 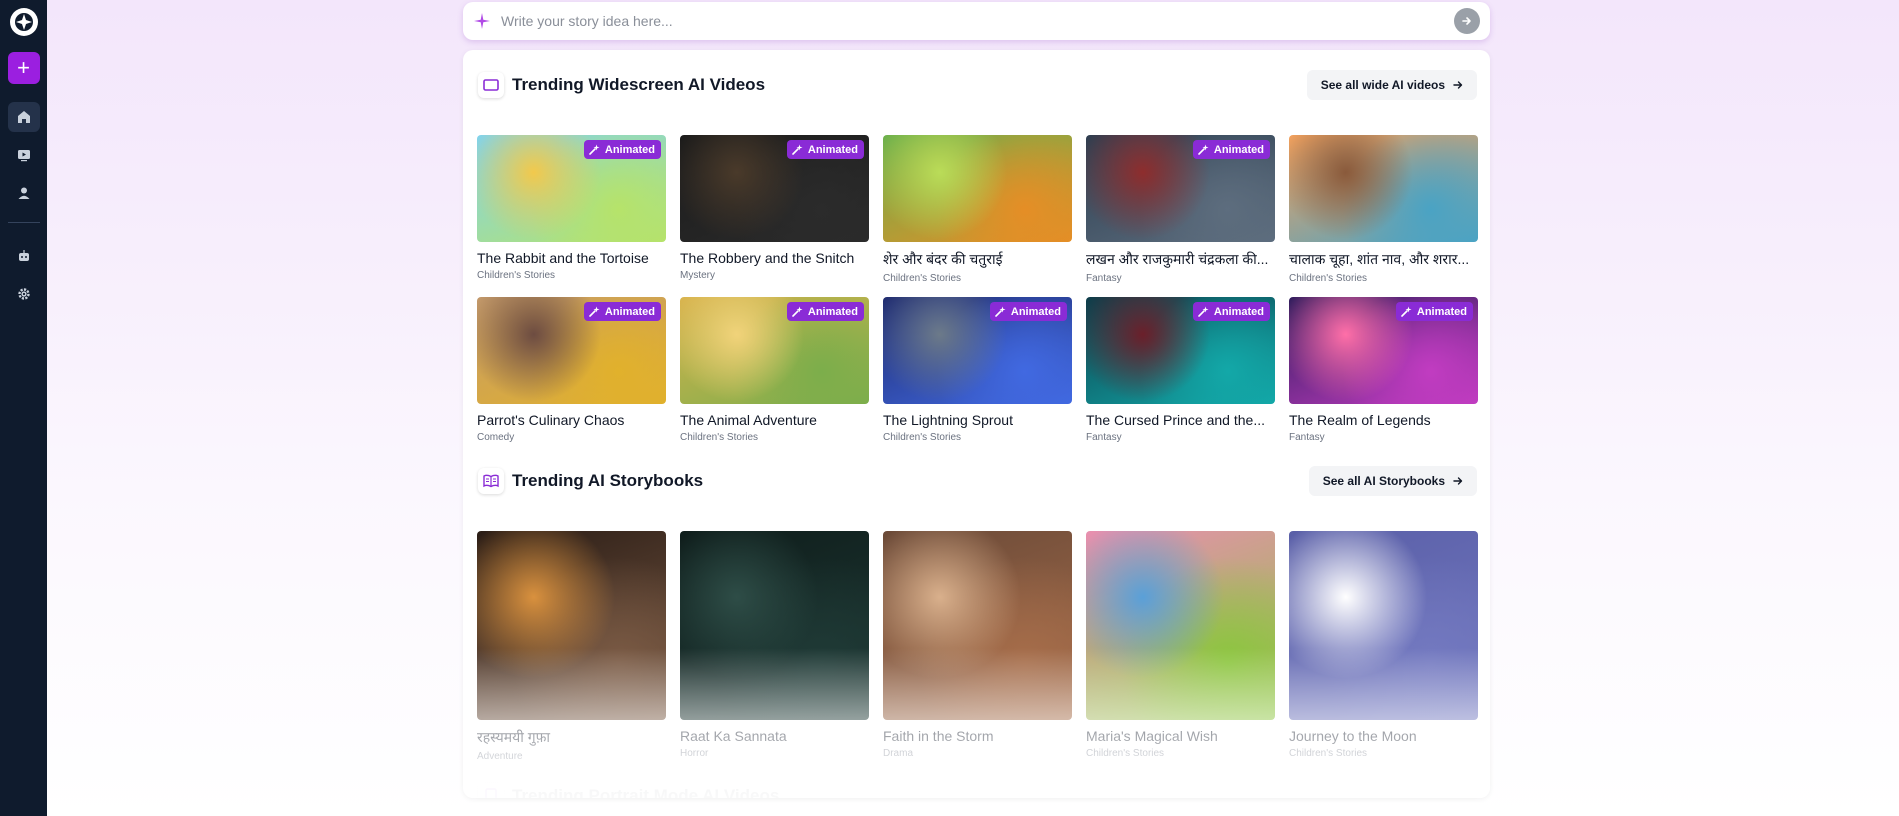 I want to click on create-new-button: +, so click(x=23, y=68).